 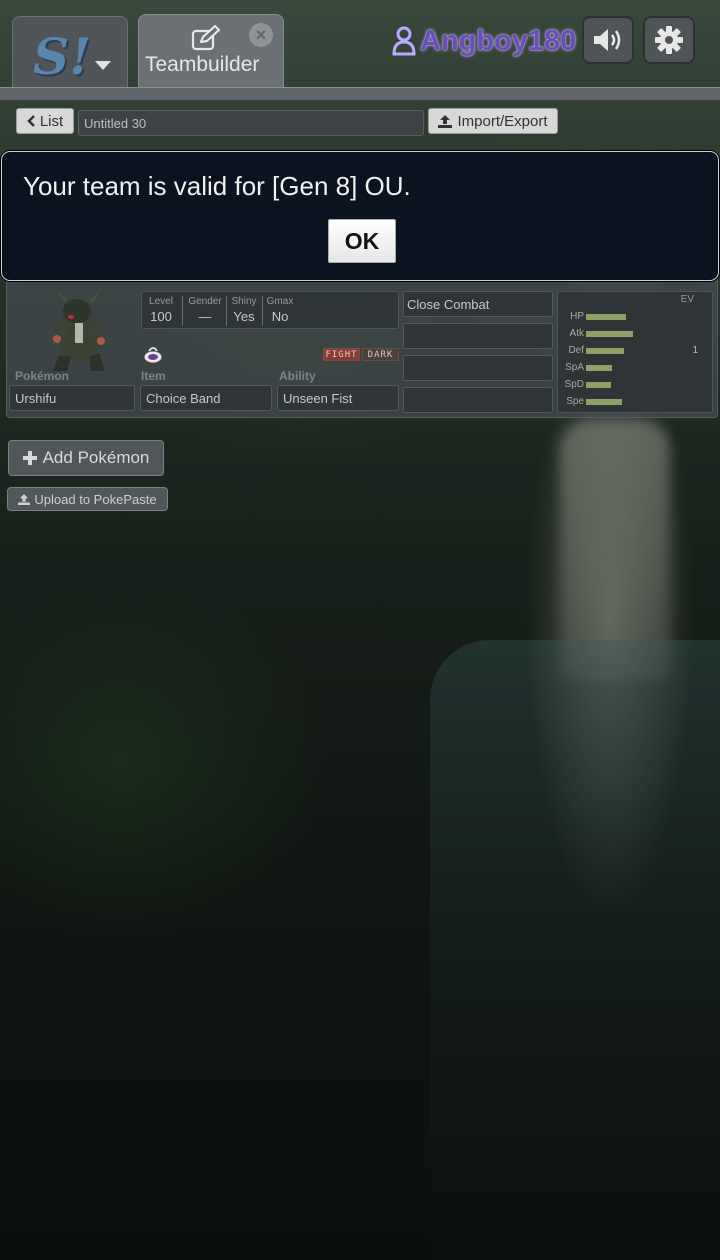 I want to click on pokemon-sprite, so click(x=79, y=330).